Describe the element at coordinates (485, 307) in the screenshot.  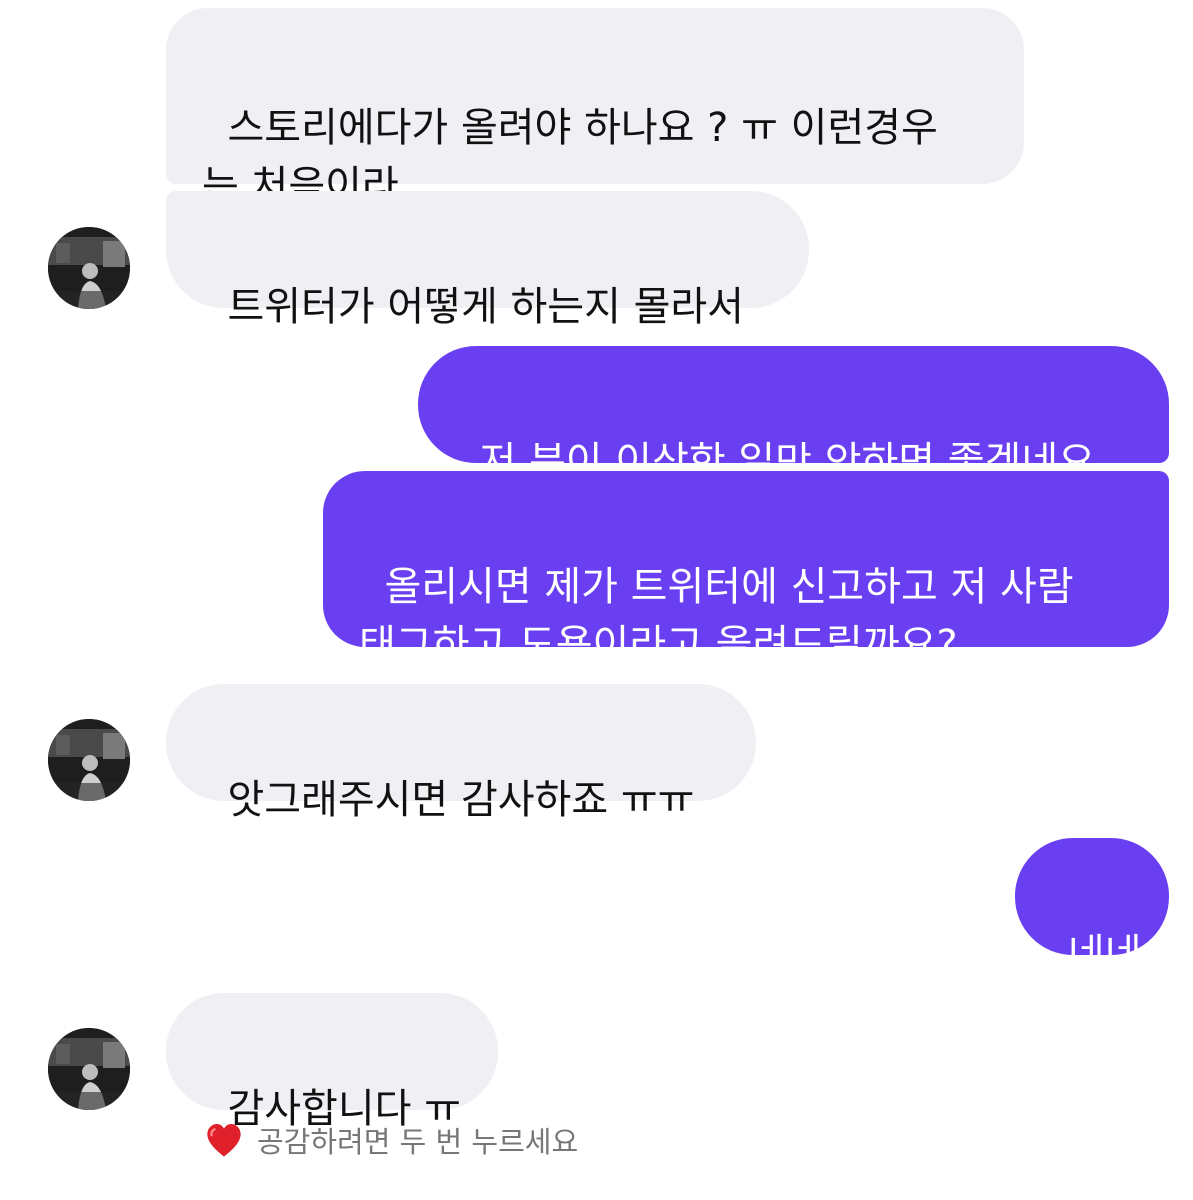
I see `message-text: 트위터가 어떻게 하는지 몰라서` at that location.